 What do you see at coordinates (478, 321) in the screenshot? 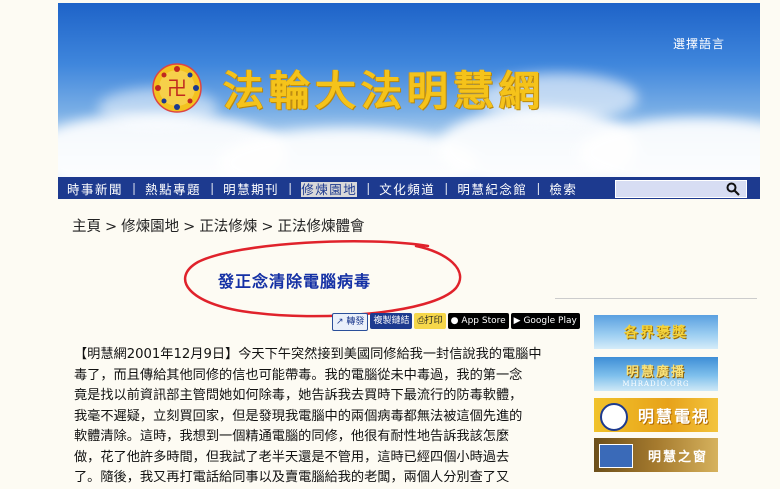
I see `app-store-button: ● App Store` at bounding box center [478, 321].